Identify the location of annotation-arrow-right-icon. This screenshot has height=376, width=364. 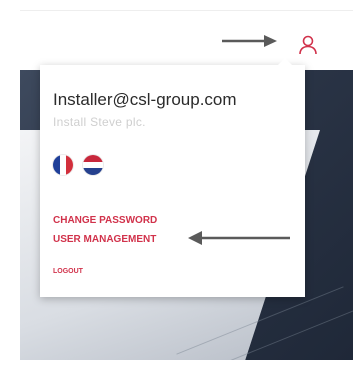
(249, 41).